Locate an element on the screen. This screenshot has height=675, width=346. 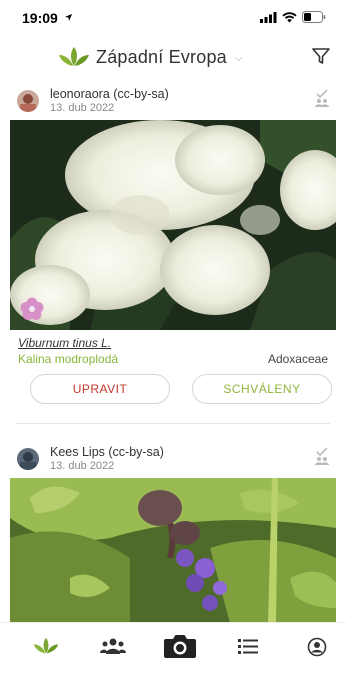
signal-icon is located at coordinates (268, 17).